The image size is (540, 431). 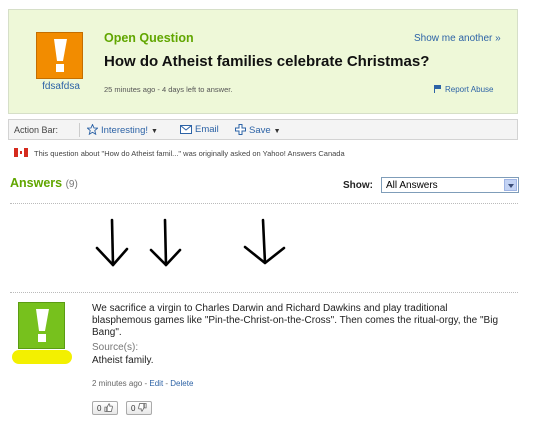 I want to click on email-label: Email, so click(x=207, y=129).